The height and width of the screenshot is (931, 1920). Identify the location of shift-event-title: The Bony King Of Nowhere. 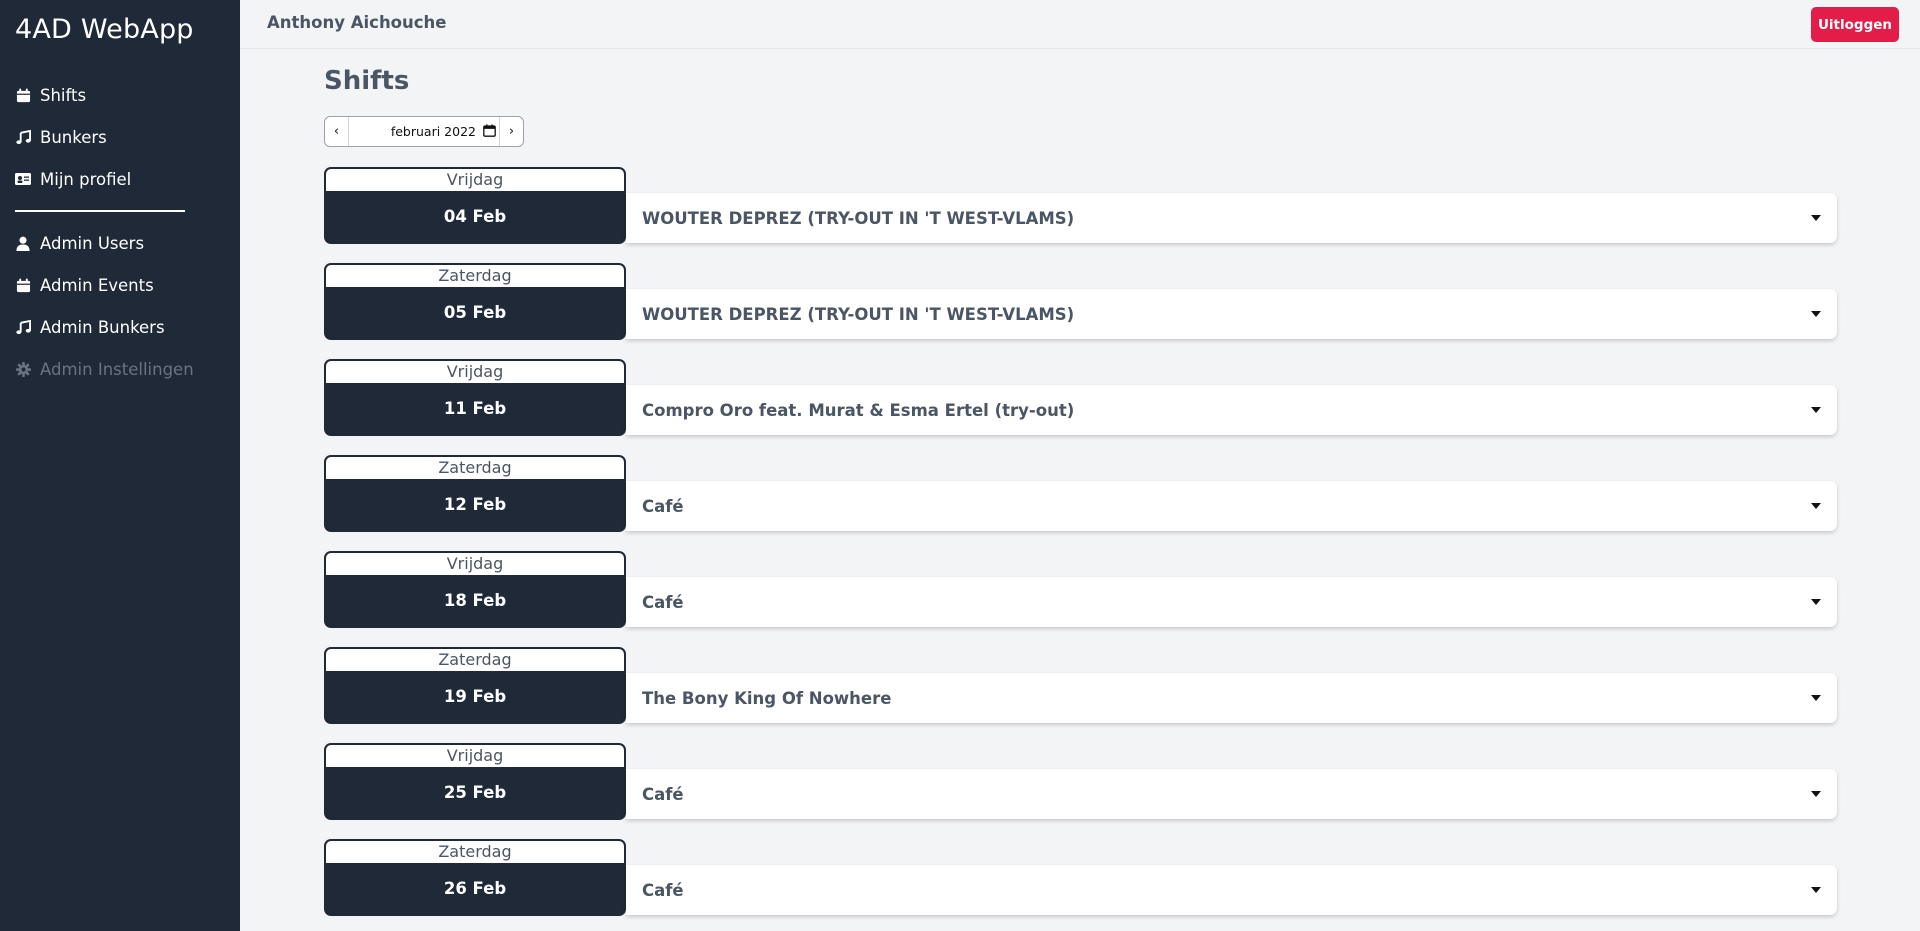
(767, 698).